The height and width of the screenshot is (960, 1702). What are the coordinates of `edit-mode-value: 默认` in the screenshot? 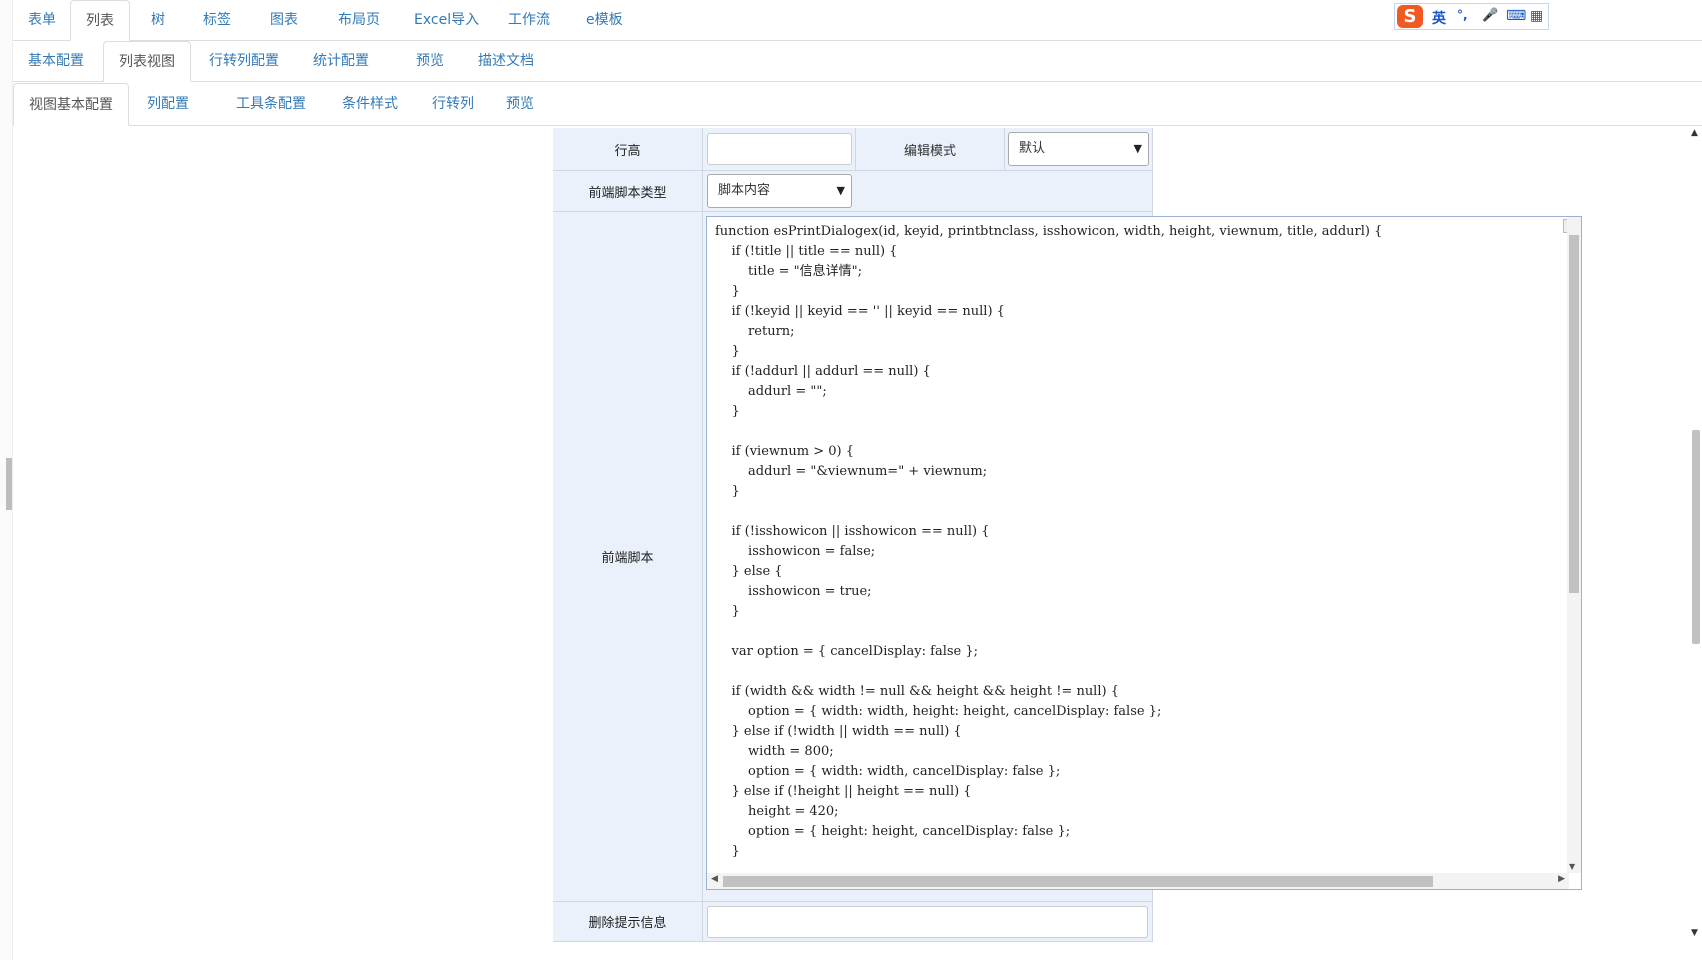 It's located at (1032, 148).